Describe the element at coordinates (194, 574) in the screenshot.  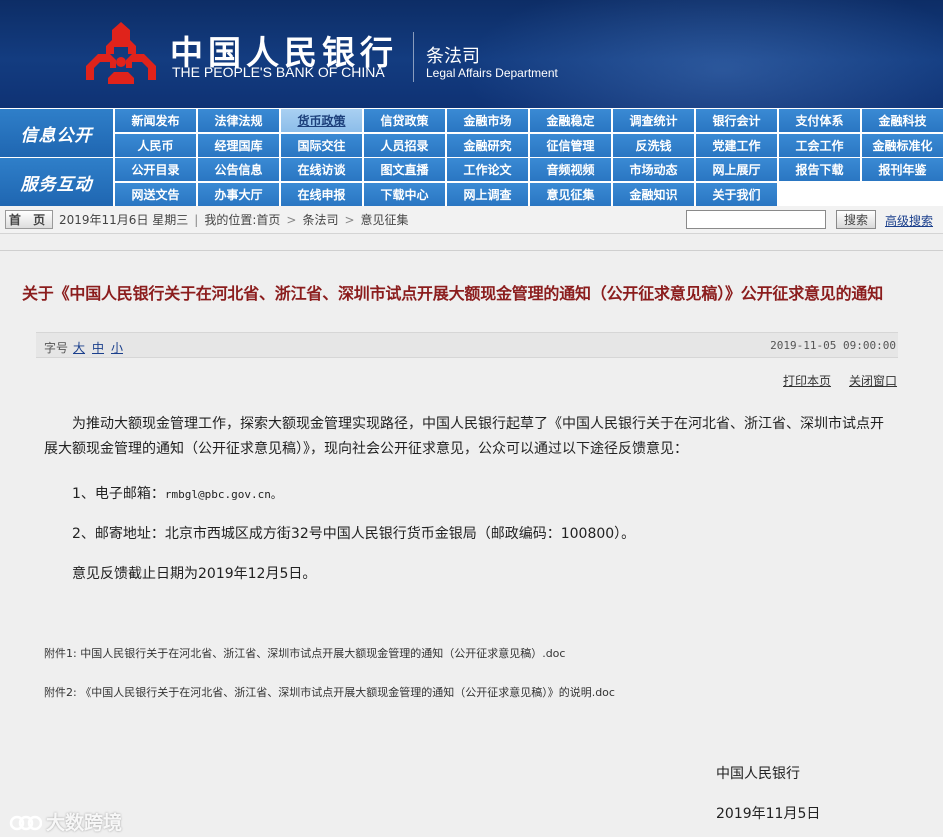
I see `deadline-text: 意见反馈截止日期为2019年12月5日。` at that location.